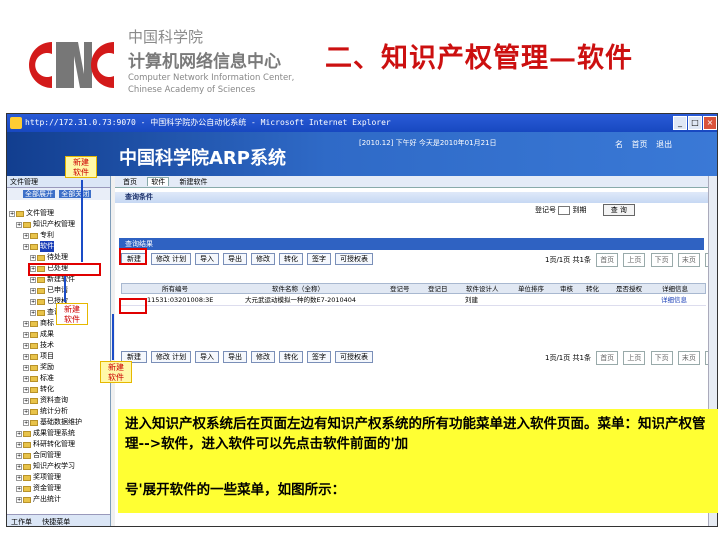 The image size is (720, 540). Describe the element at coordinates (319, 357) in the screenshot. I see `sign-button-bottom: 签字` at that location.